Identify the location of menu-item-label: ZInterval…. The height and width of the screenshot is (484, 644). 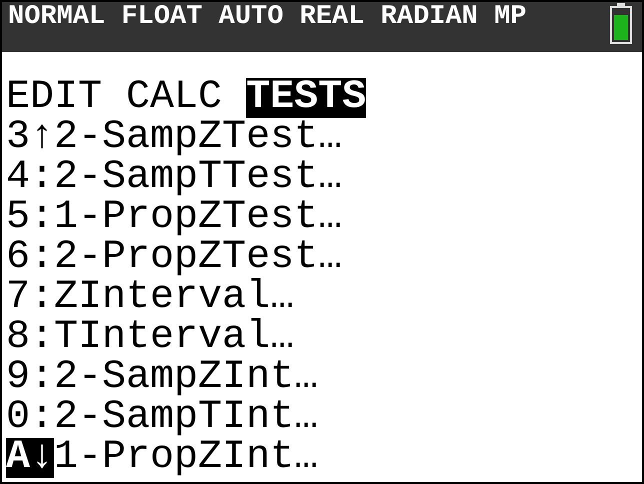
(174, 298).